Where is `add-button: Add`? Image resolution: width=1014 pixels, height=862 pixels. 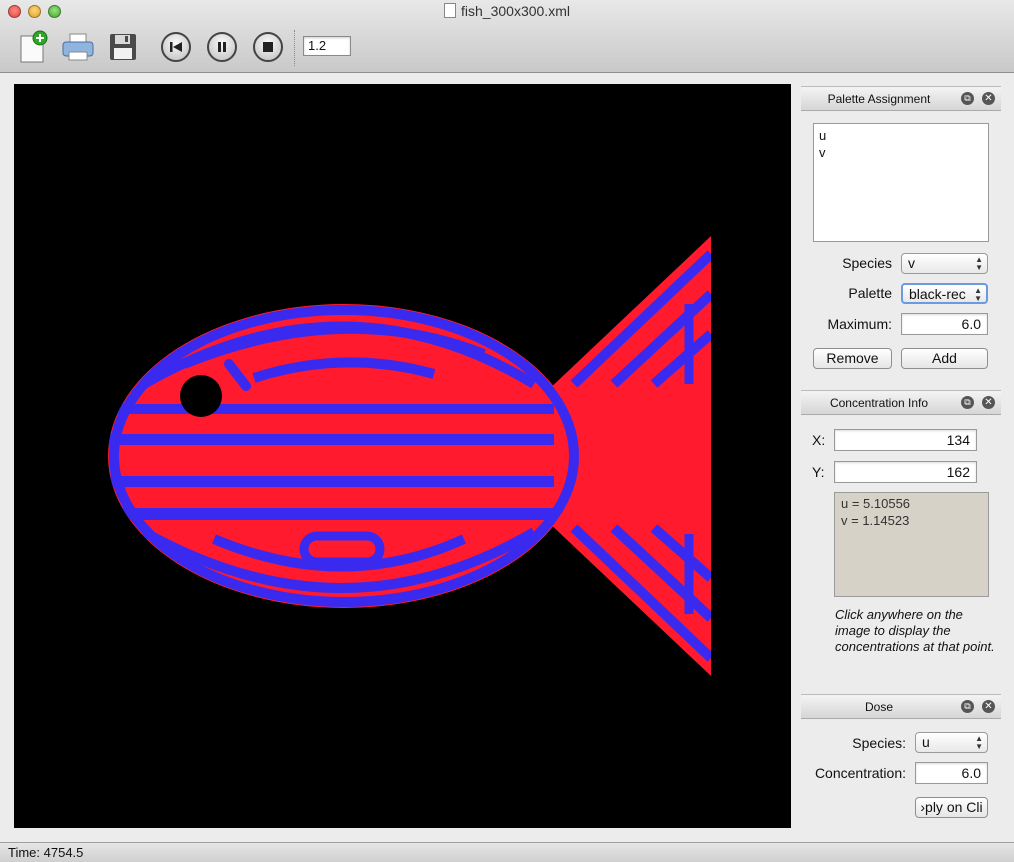 add-button: Add is located at coordinates (944, 358).